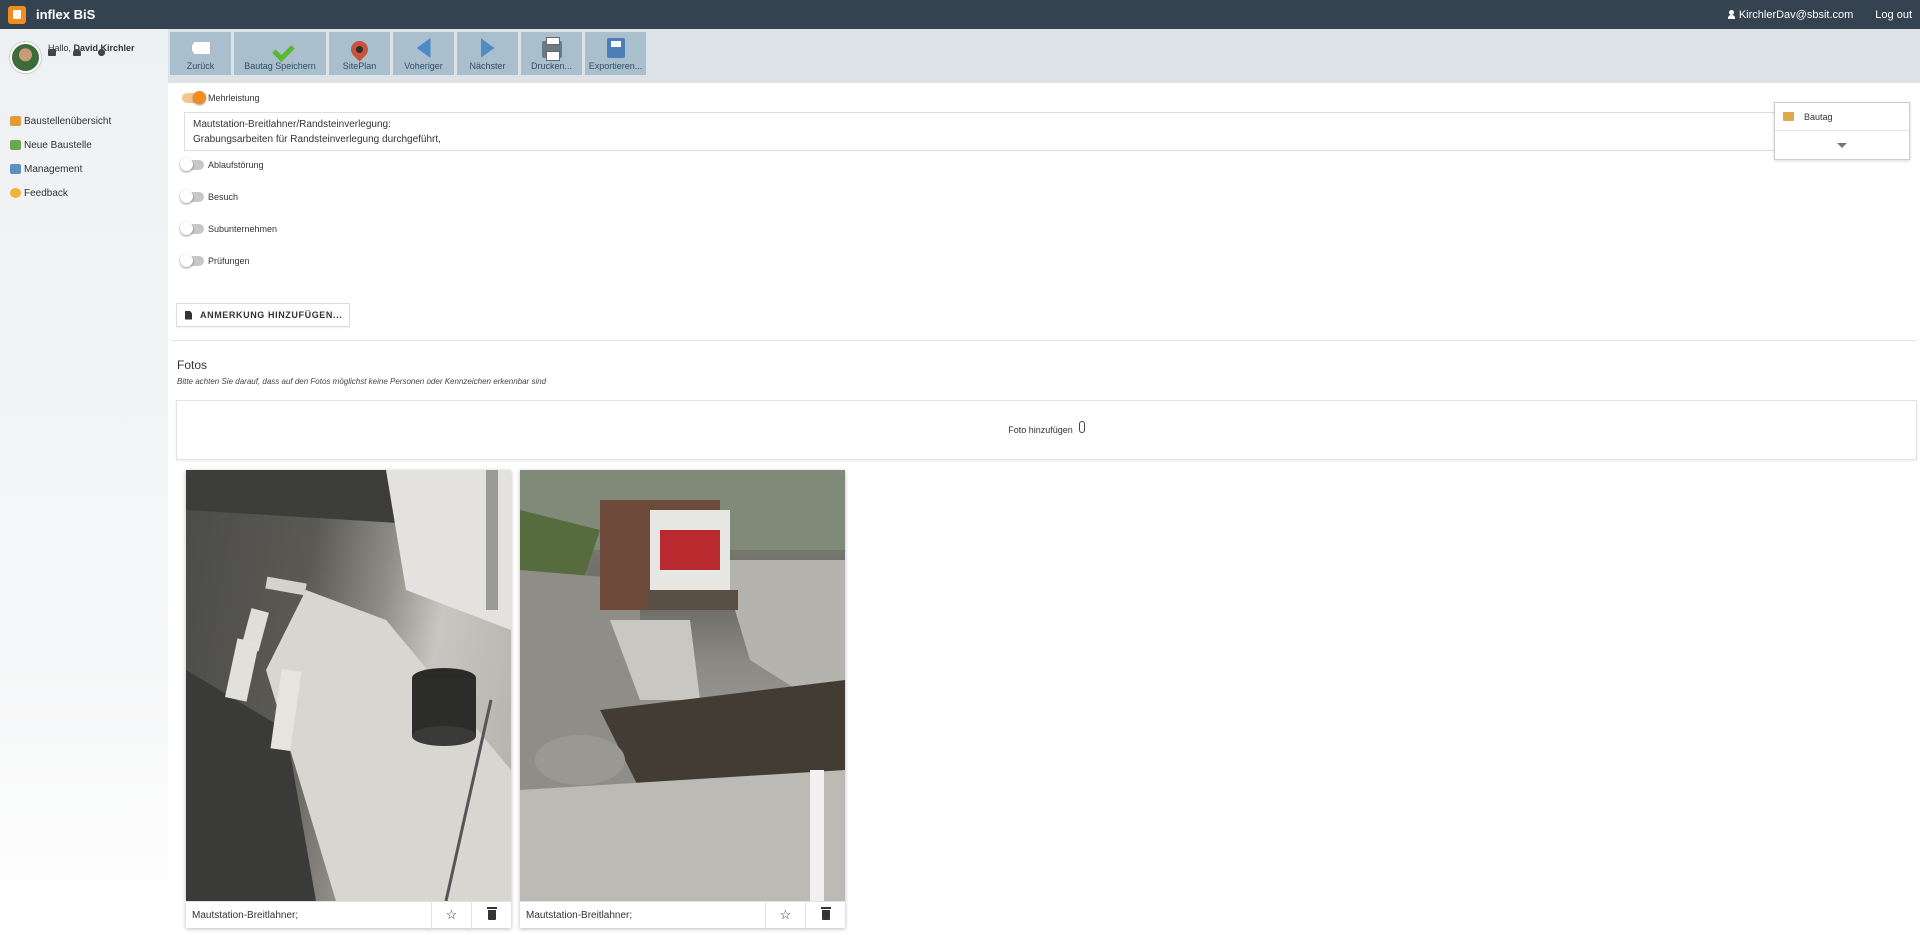  Describe the element at coordinates (101, 52) in the screenshot. I see `gear-icon` at that location.